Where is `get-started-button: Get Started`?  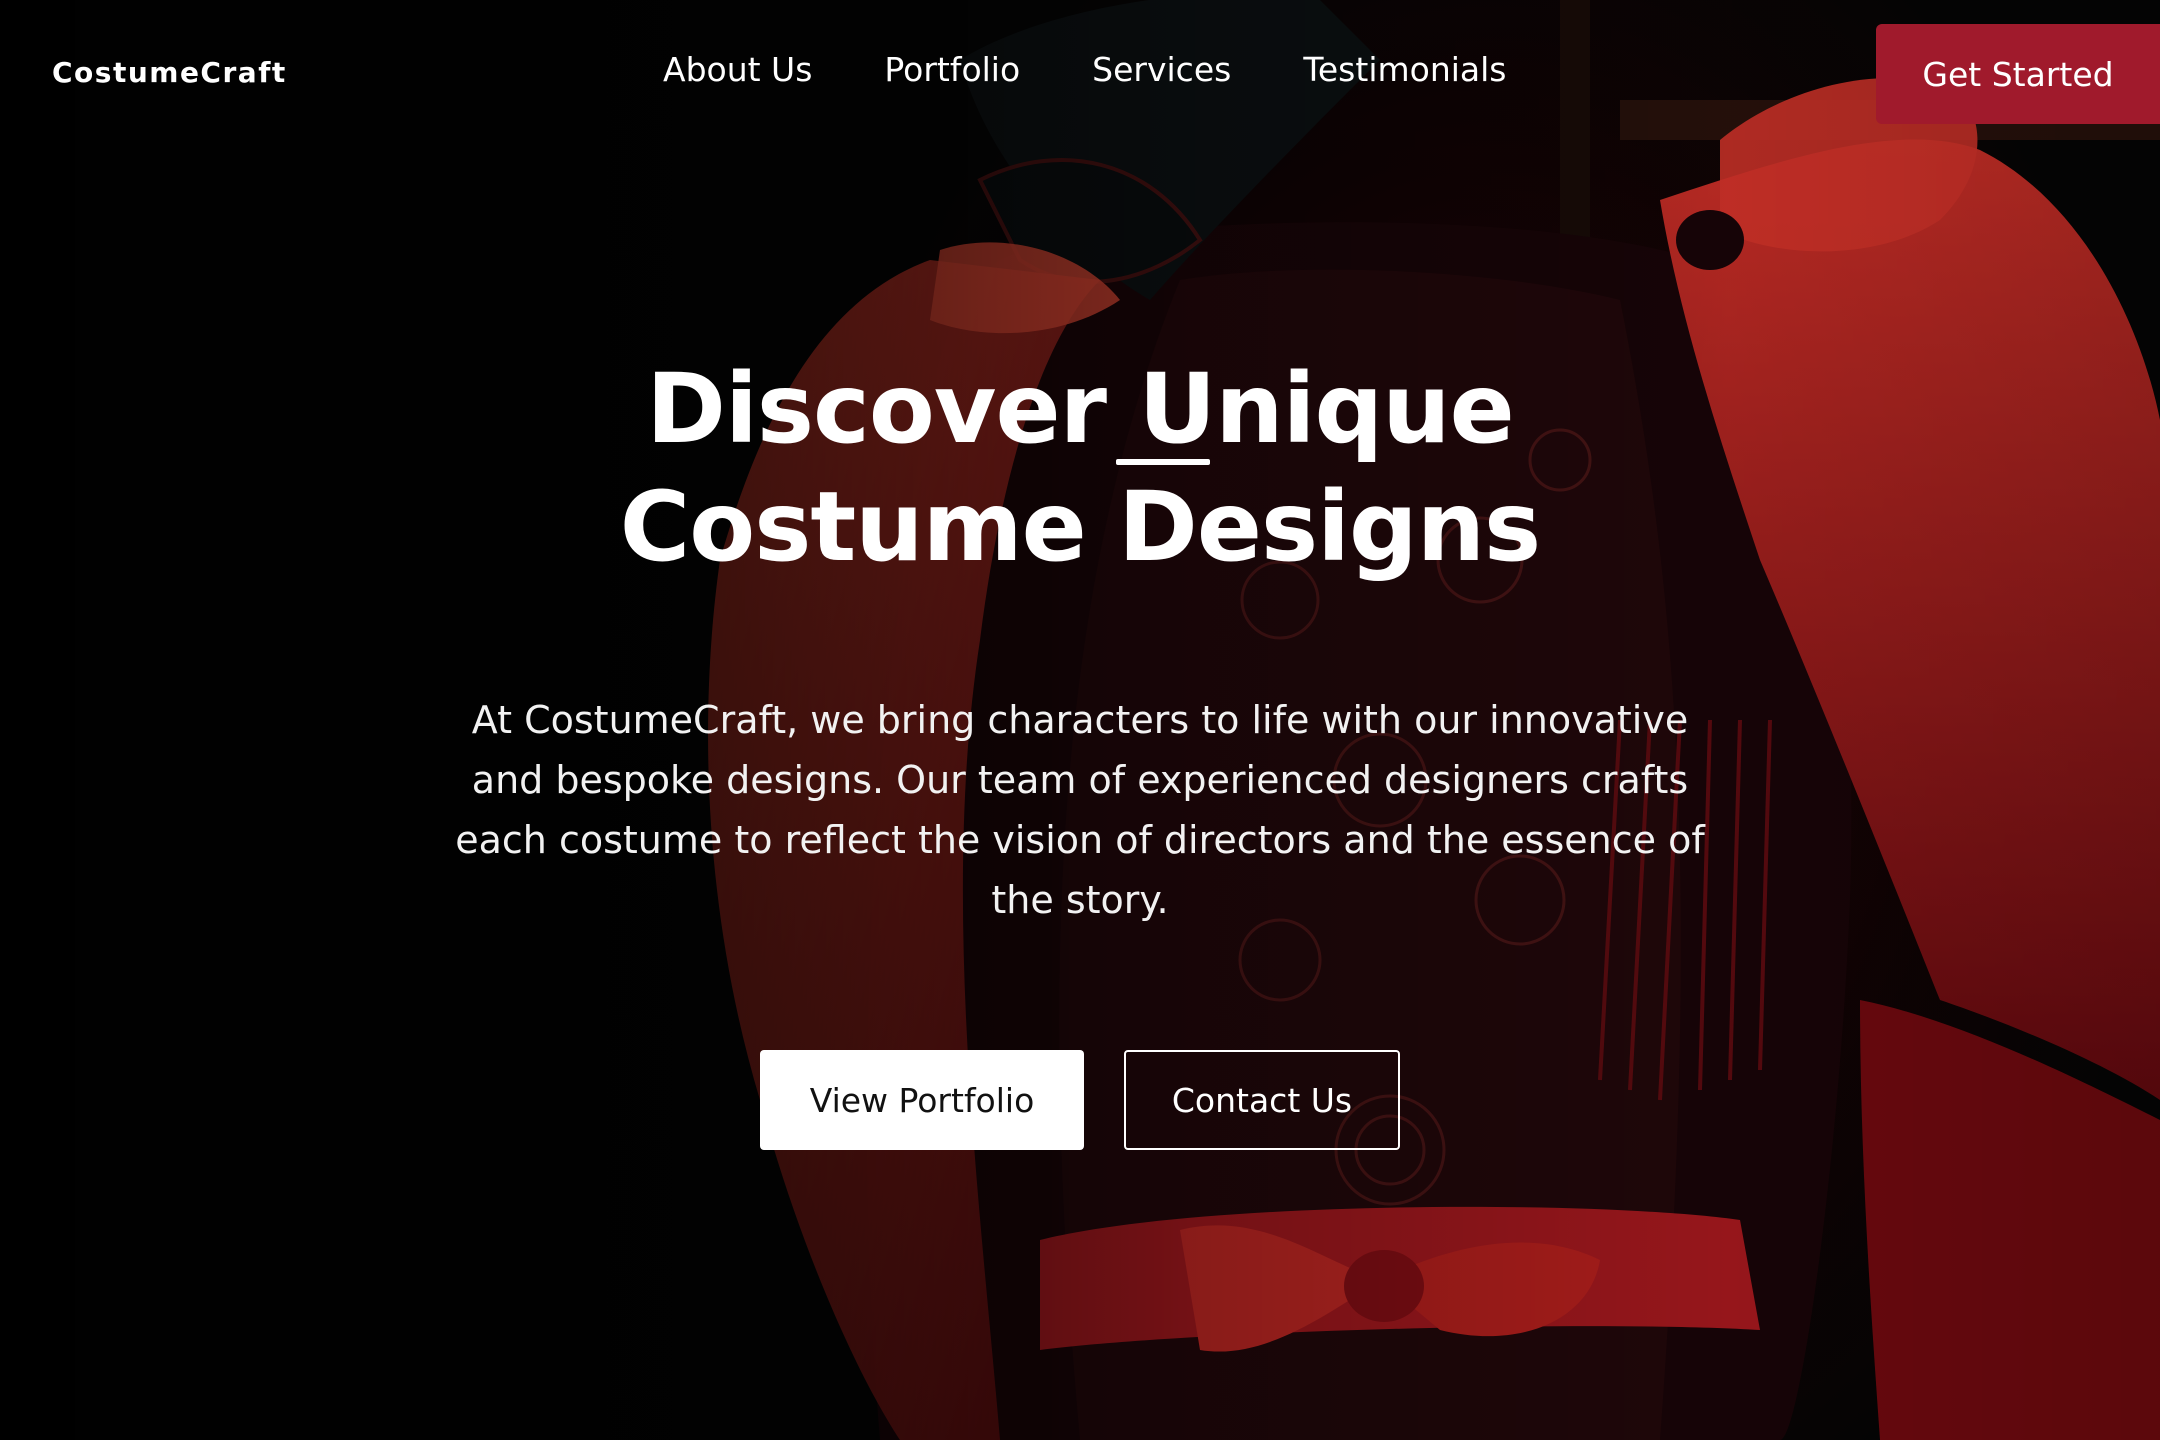
get-started-button: Get Started is located at coordinates (2018, 74).